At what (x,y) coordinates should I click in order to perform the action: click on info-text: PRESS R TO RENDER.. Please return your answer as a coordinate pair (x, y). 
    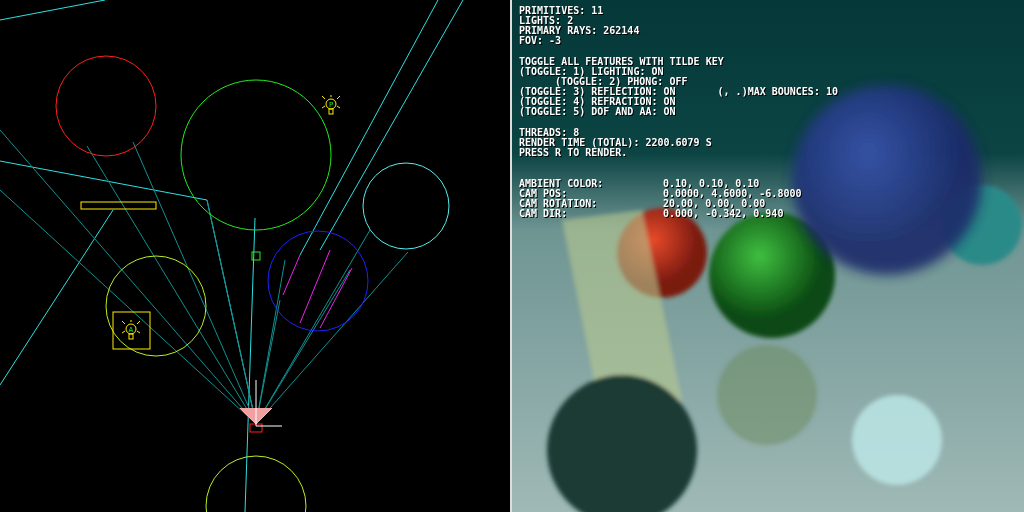
    Looking at the image, I should click on (573, 153).